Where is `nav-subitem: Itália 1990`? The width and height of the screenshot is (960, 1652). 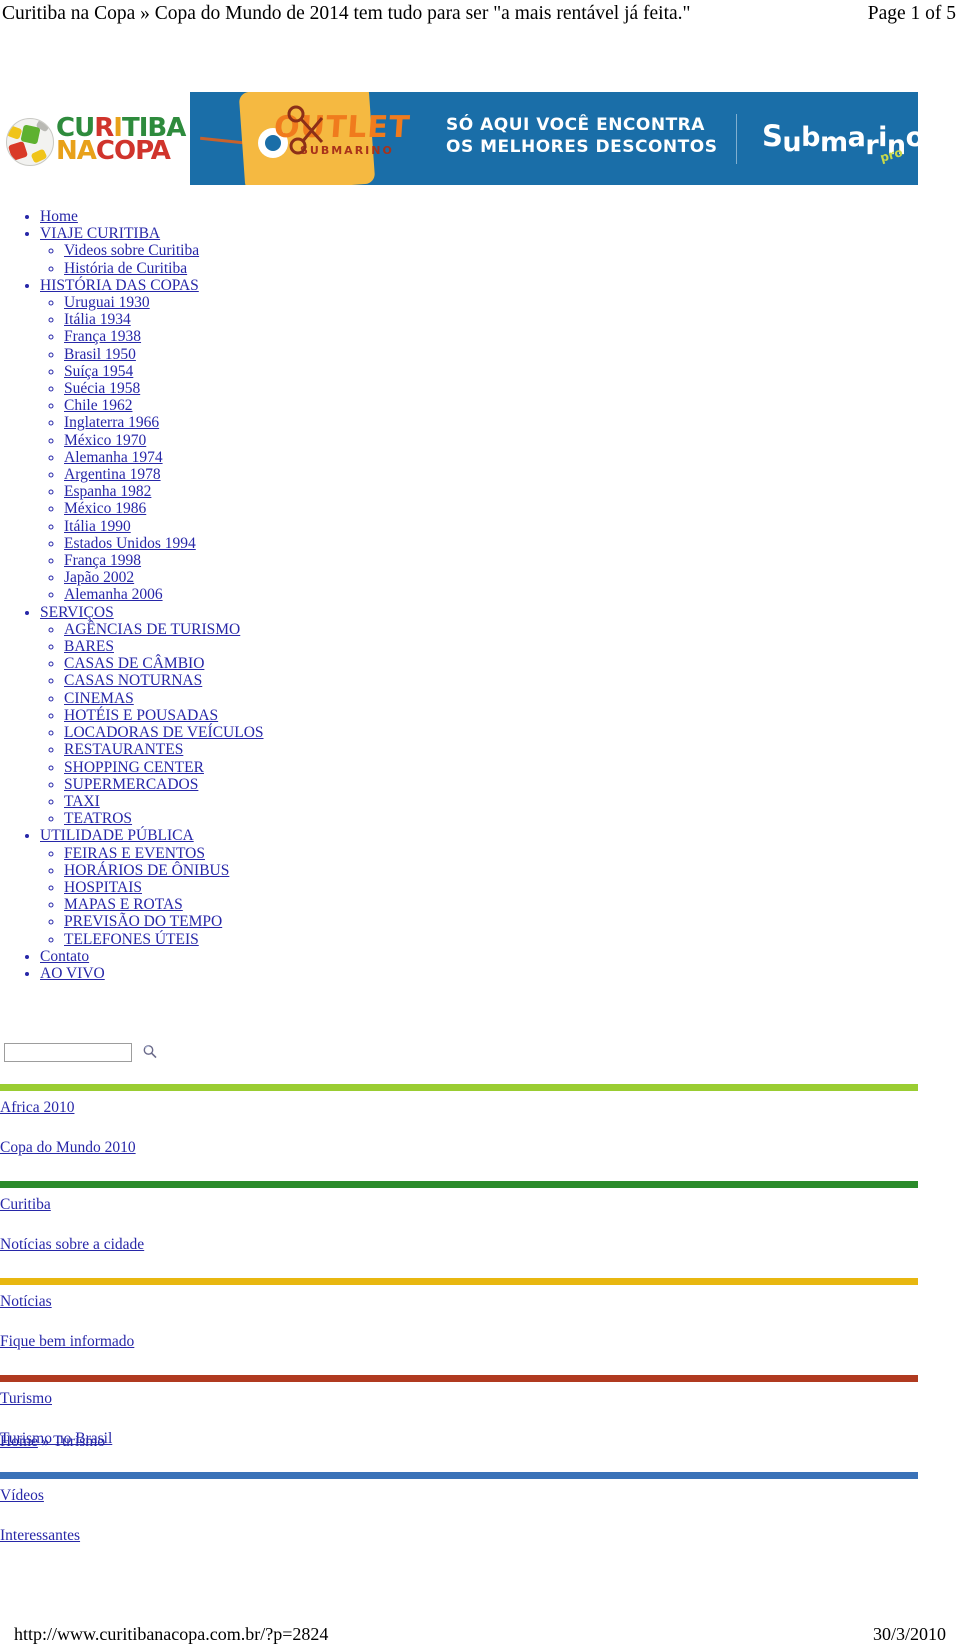
nav-subitem: Itália 1990 is located at coordinates (282, 526).